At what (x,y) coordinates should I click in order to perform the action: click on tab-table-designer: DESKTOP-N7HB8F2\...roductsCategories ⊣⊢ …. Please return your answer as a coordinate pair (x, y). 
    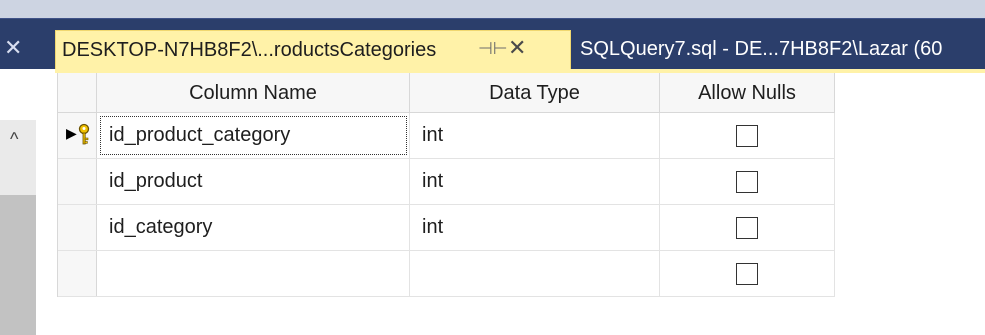
    Looking at the image, I should click on (313, 50).